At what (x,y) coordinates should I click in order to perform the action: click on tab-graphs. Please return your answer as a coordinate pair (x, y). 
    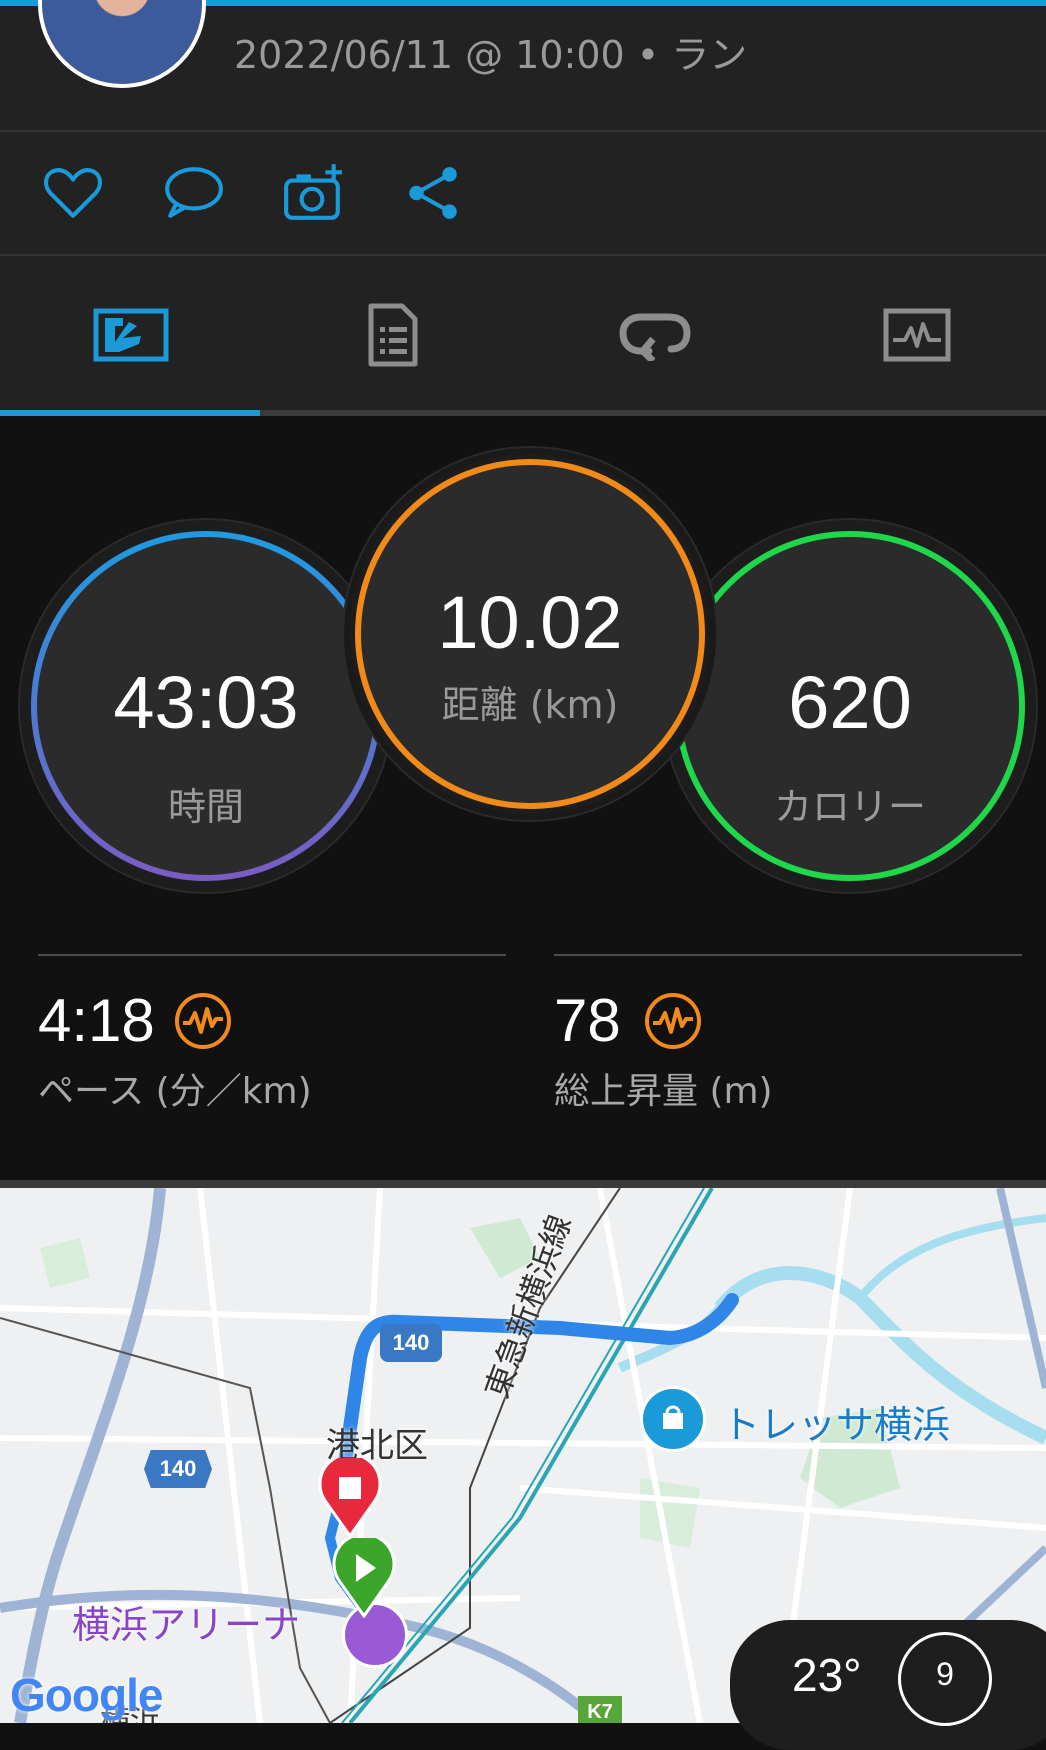
    Looking at the image, I should click on (916, 335).